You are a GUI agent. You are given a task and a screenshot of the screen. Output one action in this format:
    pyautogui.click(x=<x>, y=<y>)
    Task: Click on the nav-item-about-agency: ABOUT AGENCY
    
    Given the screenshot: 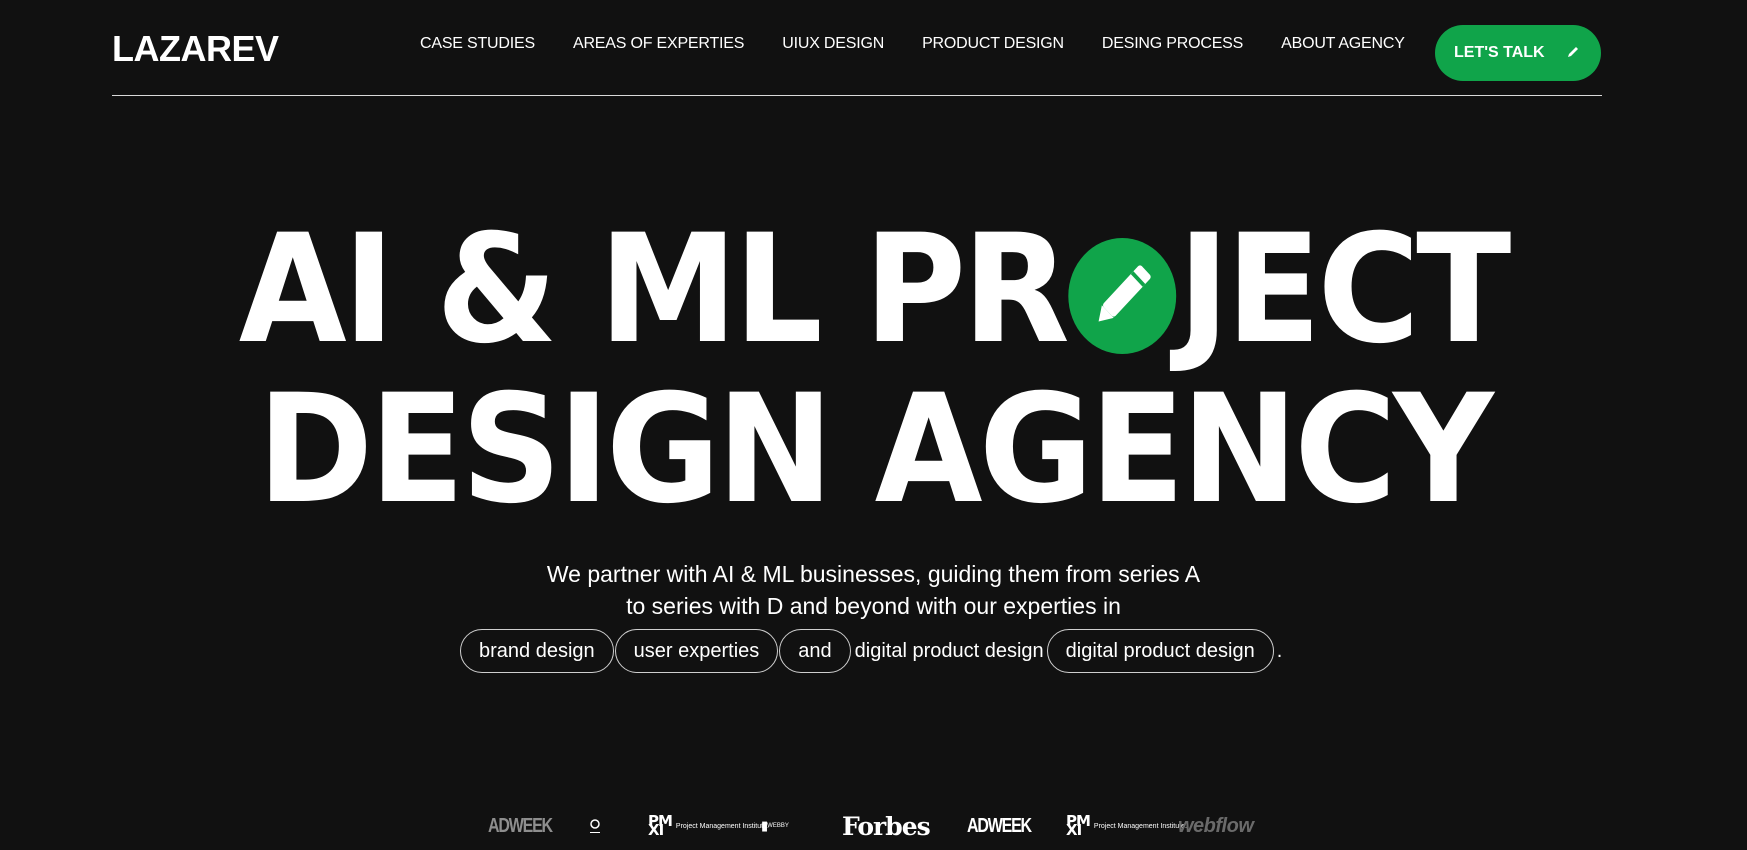 What is the action you would take?
    pyautogui.click(x=1343, y=44)
    